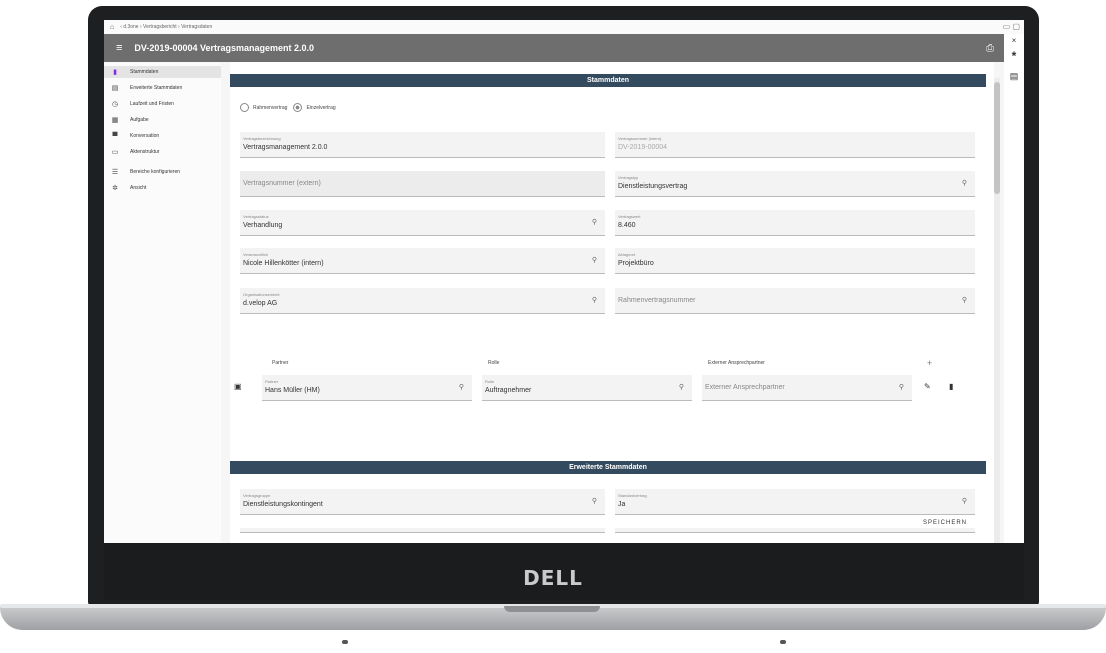 This screenshot has height=653, width=1106. I want to click on sidebar-item-konversation: ▀ Konversation, so click(162, 136).